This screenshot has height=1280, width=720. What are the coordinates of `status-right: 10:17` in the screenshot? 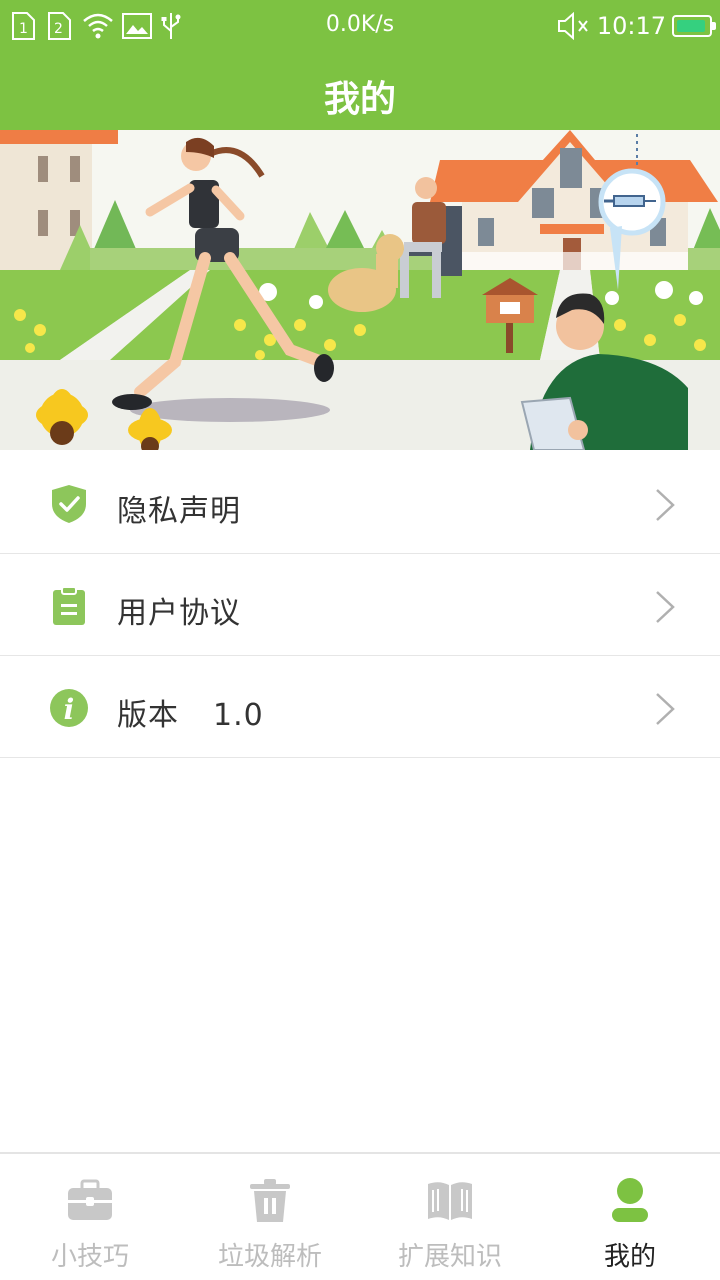 It's located at (636, 26).